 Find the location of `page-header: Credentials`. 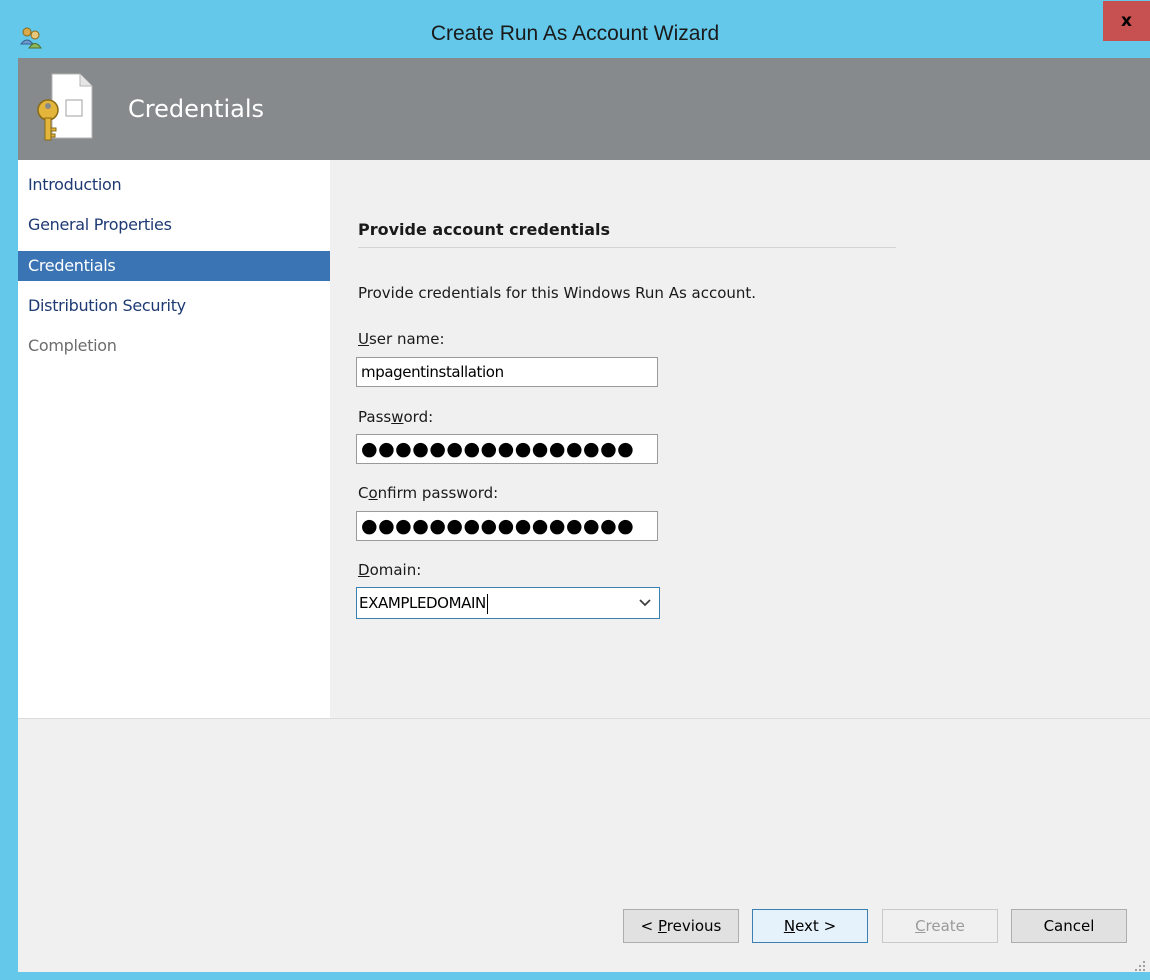

page-header: Credentials is located at coordinates (584, 109).